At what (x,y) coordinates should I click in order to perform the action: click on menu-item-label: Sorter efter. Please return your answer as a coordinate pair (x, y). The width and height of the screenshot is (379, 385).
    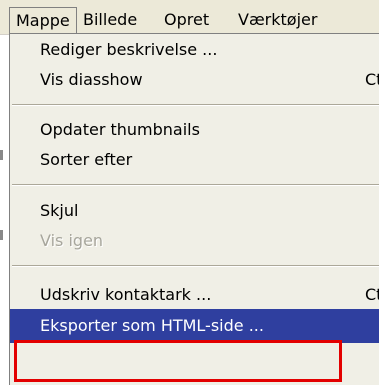
    Looking at the image, I should click on (86, 159).